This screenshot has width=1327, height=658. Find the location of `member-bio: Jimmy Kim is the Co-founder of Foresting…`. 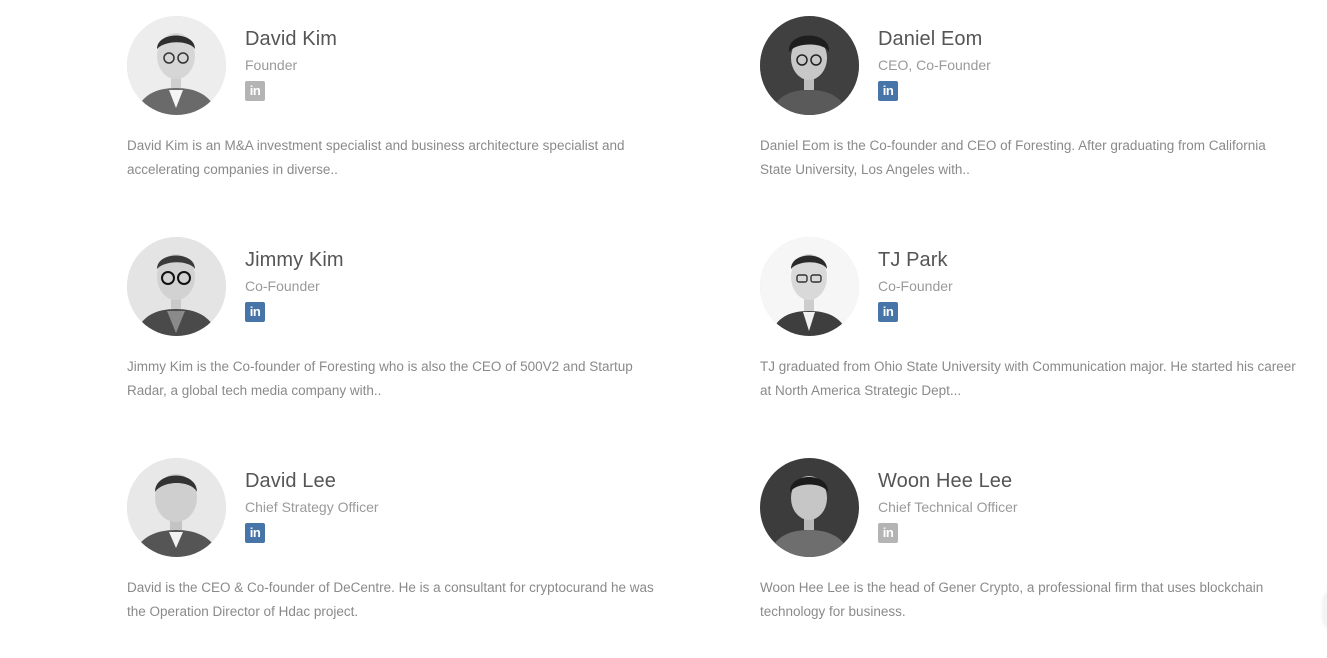

member-bio: Jimmy Kim is the Co-founder of Foresting… is located at coordinates (380, 378).